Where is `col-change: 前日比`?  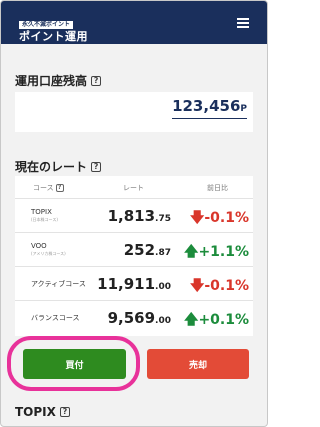
col-change: 前日比 is located at coordinates (217, 188).